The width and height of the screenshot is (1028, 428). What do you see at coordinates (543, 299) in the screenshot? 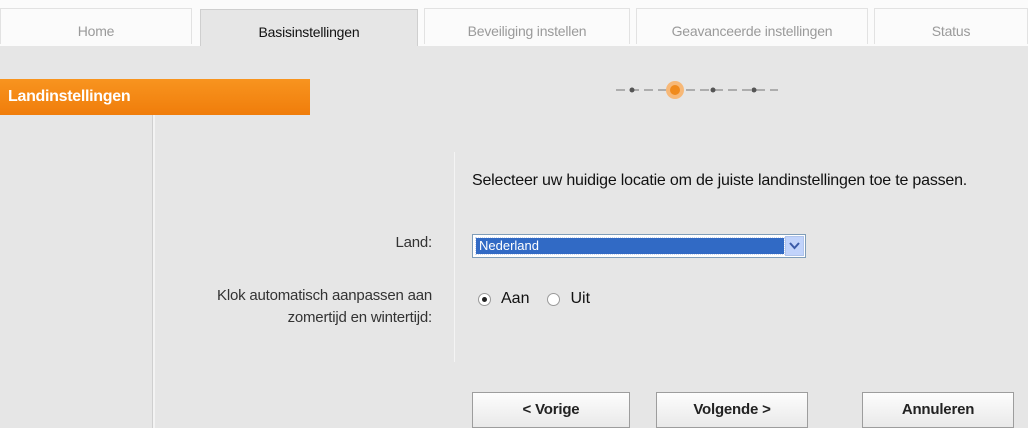
I see `klok-radio-group: Aan Uit` at bounding box center [543, 299].